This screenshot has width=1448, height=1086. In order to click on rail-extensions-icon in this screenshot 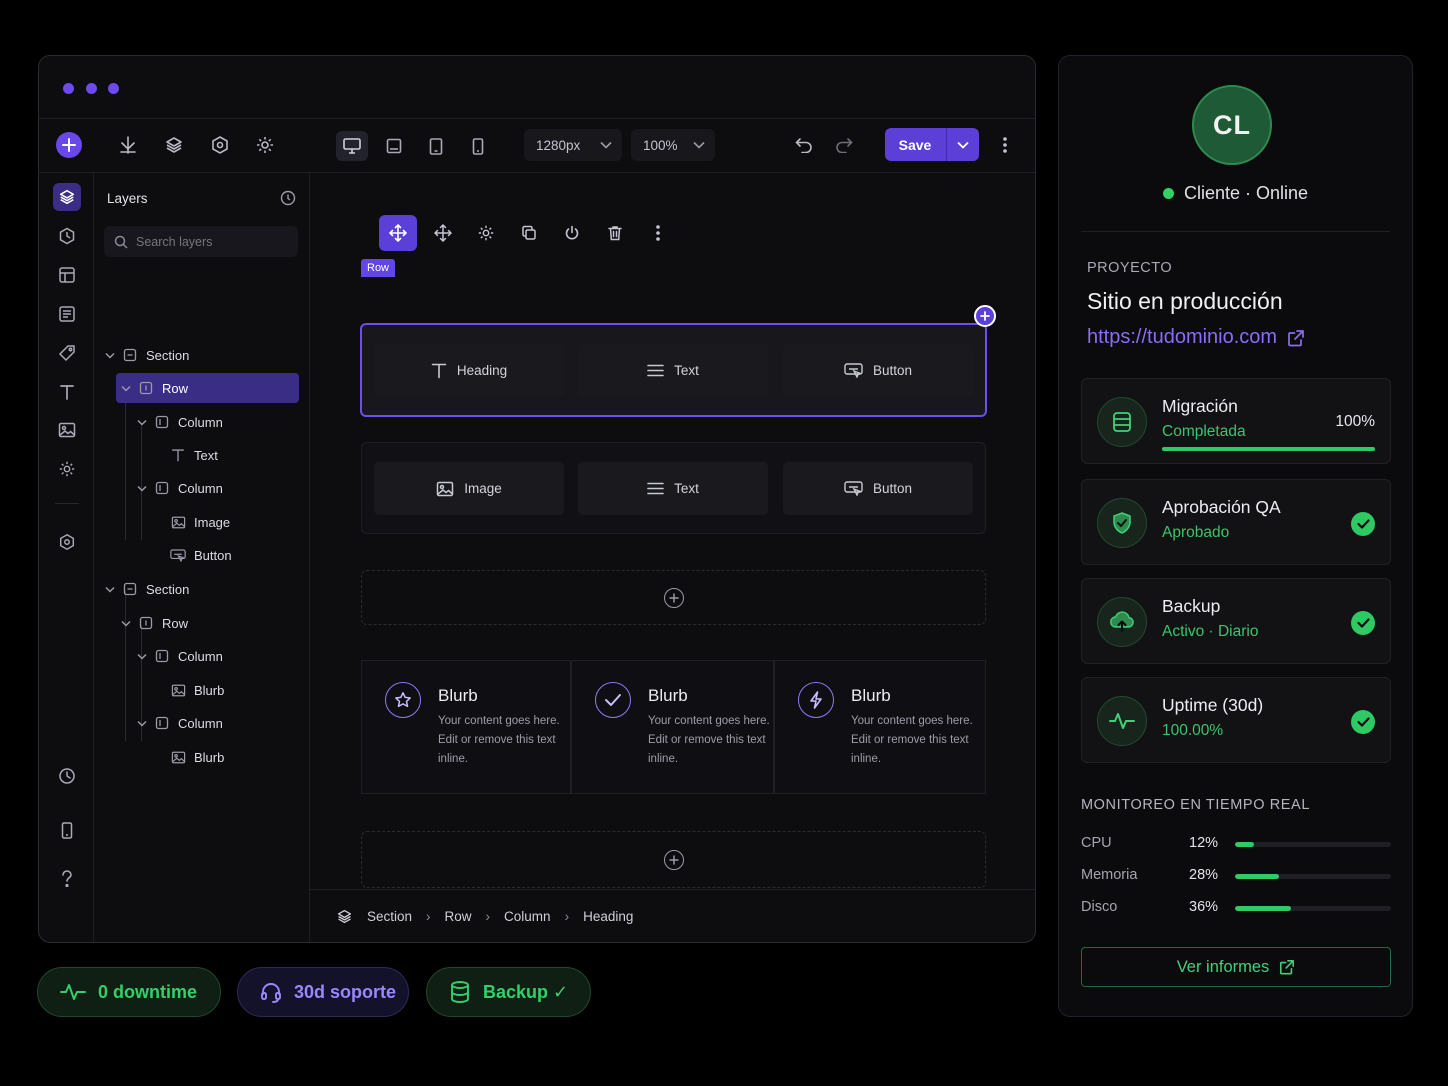, I will do `click(67, 542)`.